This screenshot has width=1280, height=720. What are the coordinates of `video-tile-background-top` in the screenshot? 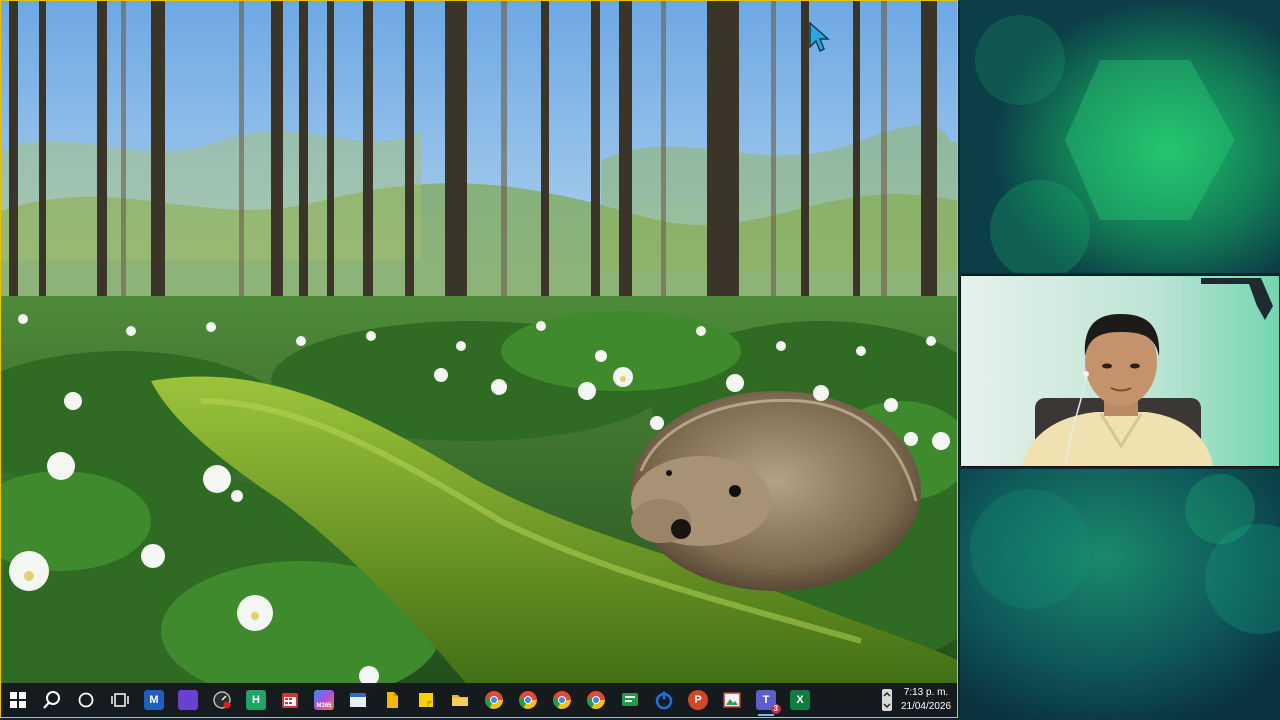 It's located at (1120, 136).